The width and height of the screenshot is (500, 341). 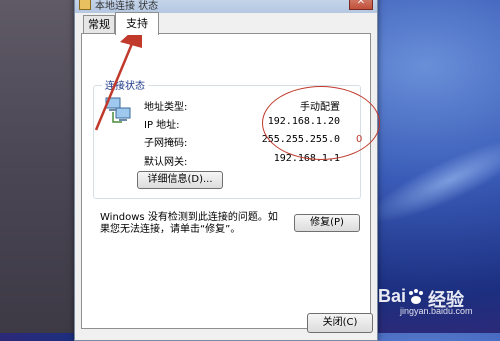 I want to click on tab-support: 支持, so click(x=137, y=23).